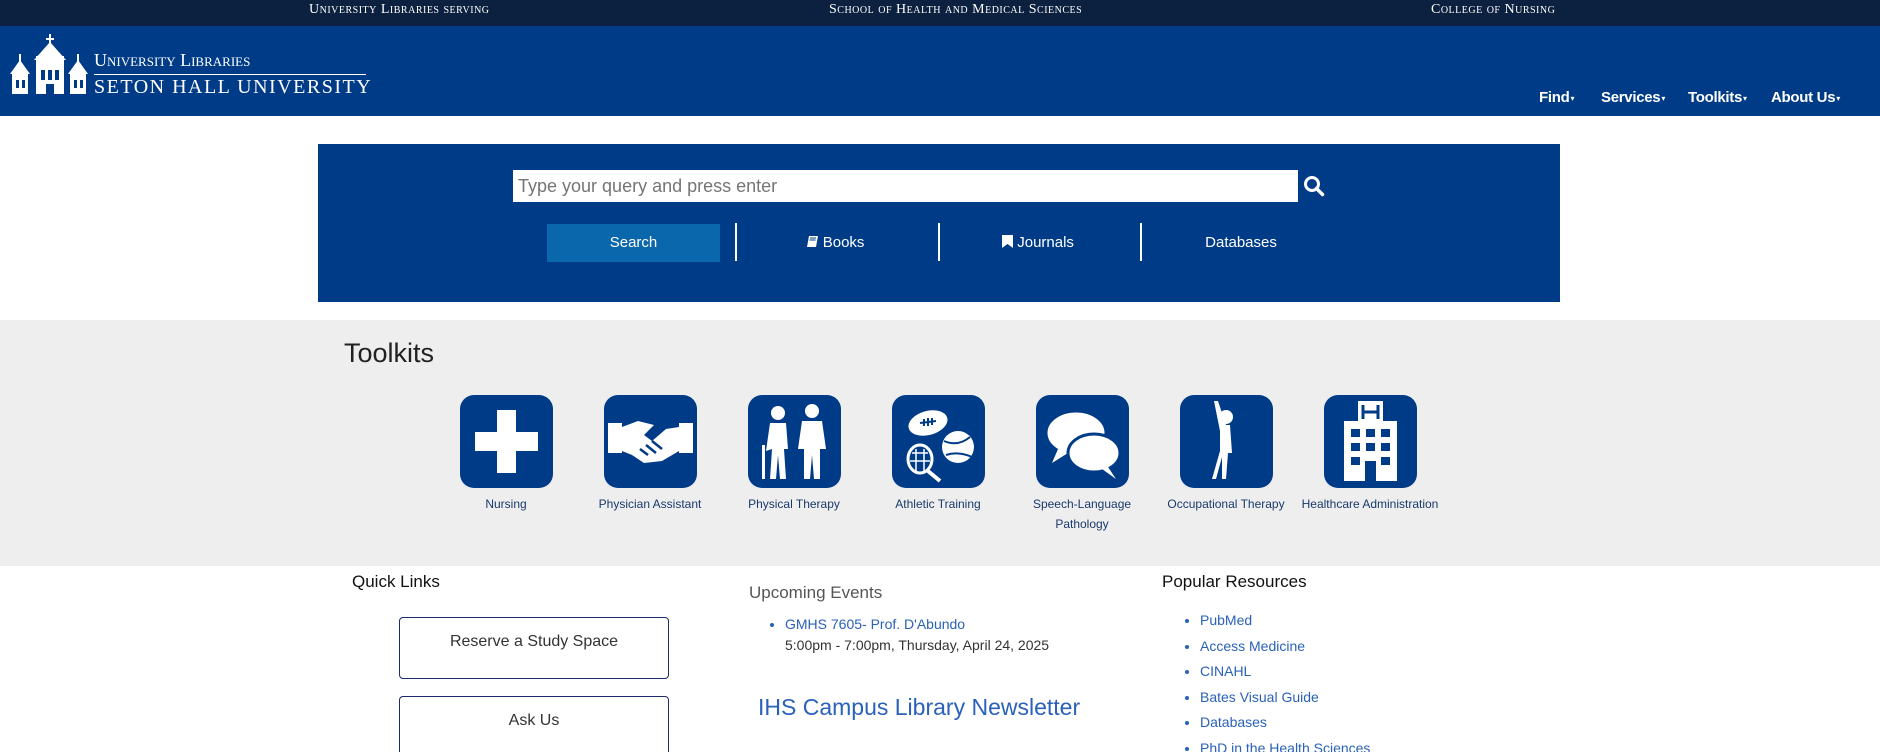  I want to click on reserve-study-space-button: Reserve a Study Space, so click(534, 648).